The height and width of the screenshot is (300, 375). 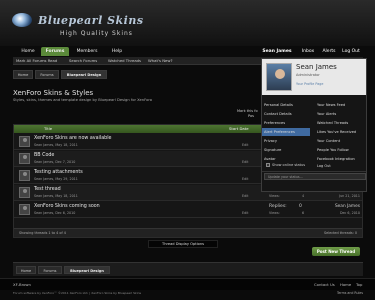 I want to click on replies-count: 0, so click(x=300, y=206).